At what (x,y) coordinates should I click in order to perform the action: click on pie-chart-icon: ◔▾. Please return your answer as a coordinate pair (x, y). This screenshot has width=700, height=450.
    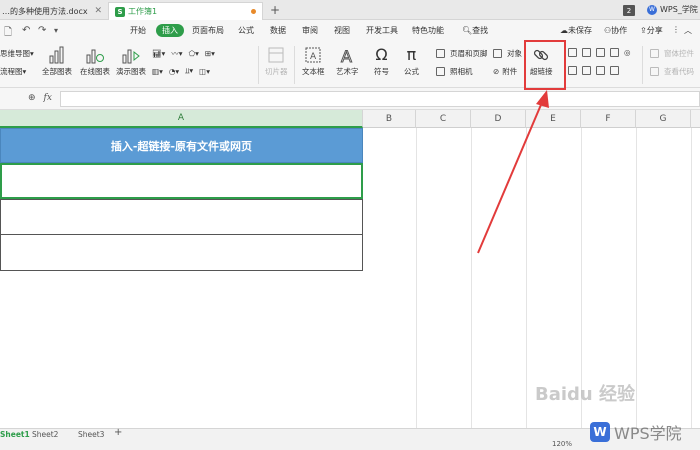
    Looking at the image, I should click on (174, 71).